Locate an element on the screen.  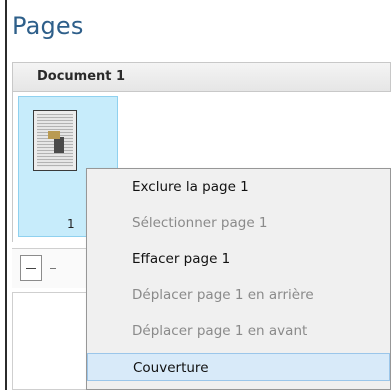
document-label: Document 1 is located at coordinates (81, 76).